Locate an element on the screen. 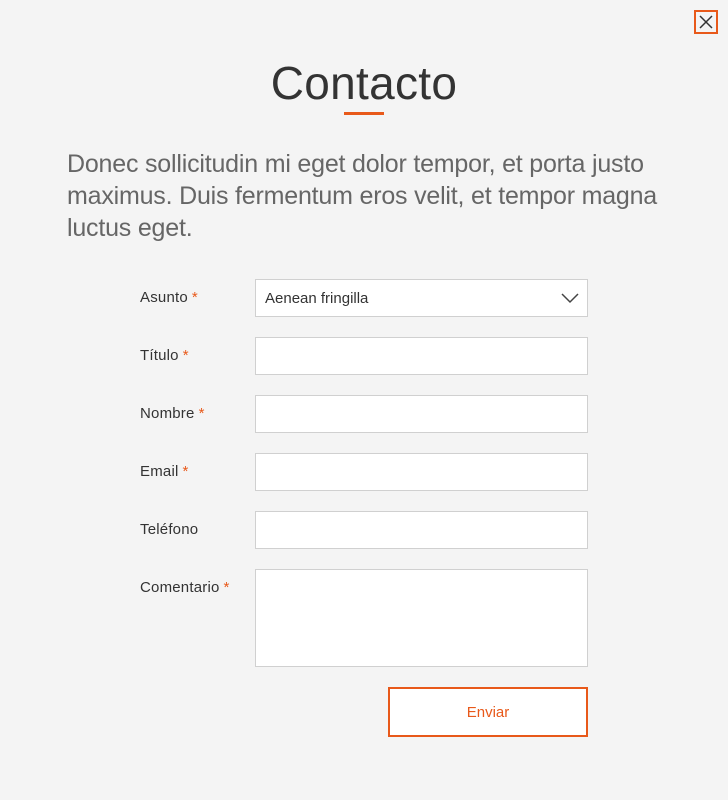  name-input is located at coordinates (421, 414).